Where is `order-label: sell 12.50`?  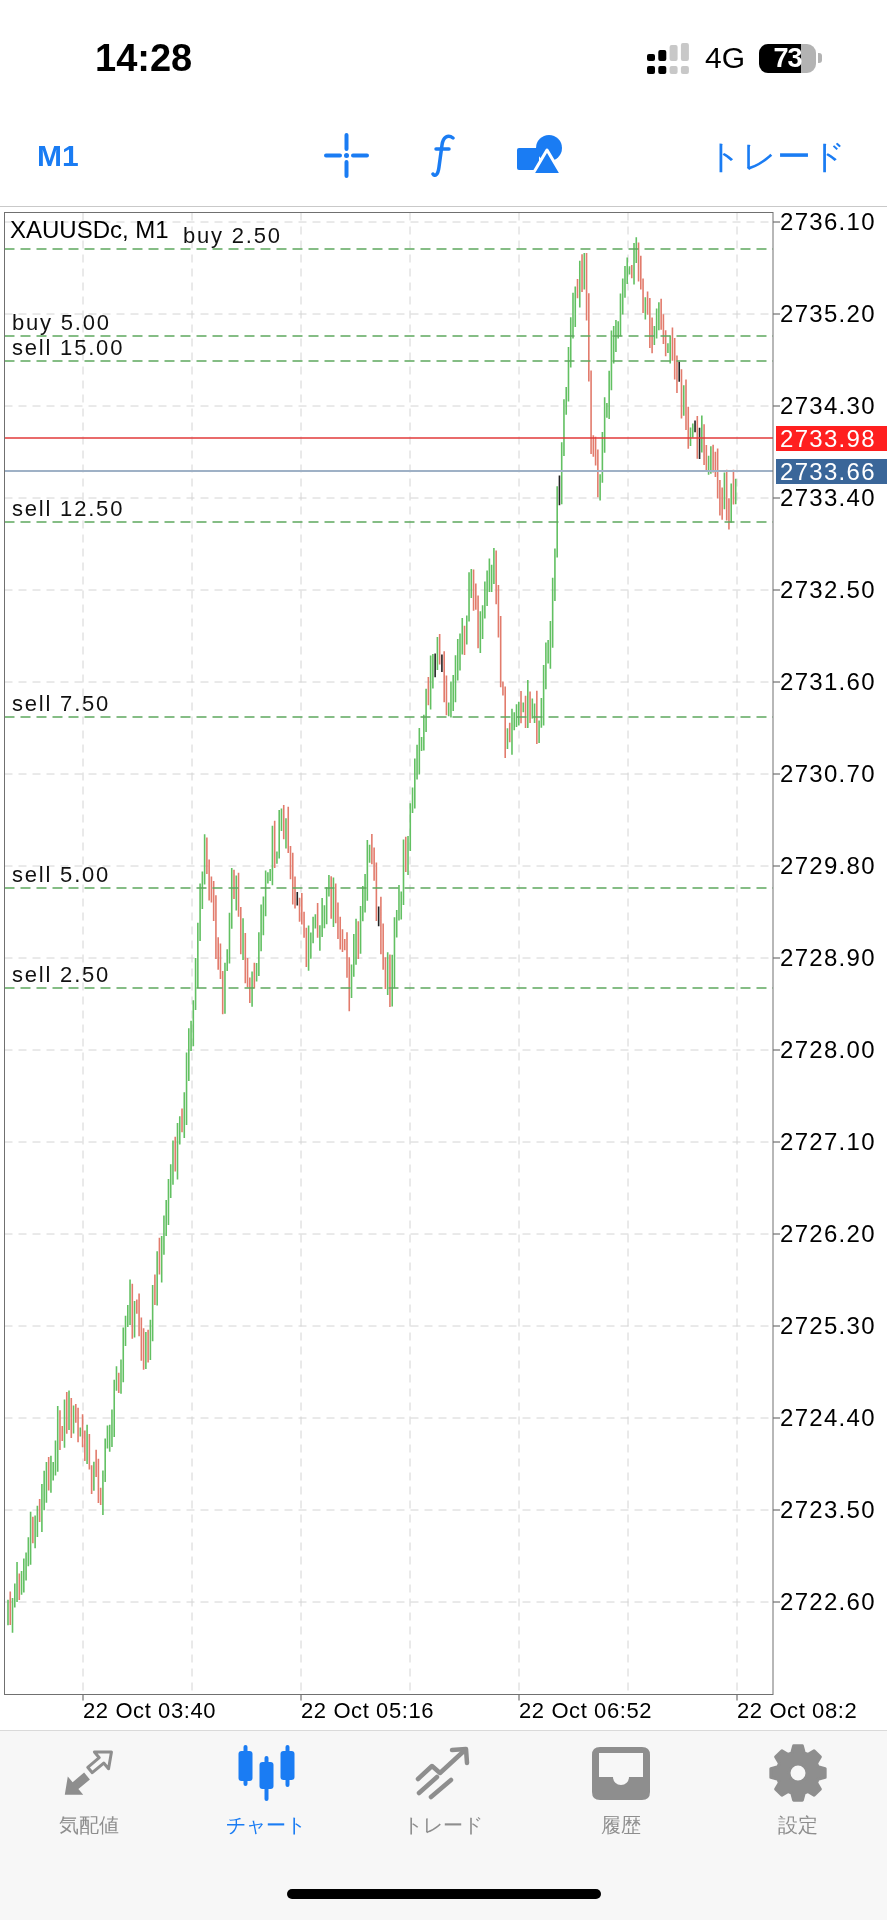 order-label: sell 12.50 is located at coordinates (68, 509).